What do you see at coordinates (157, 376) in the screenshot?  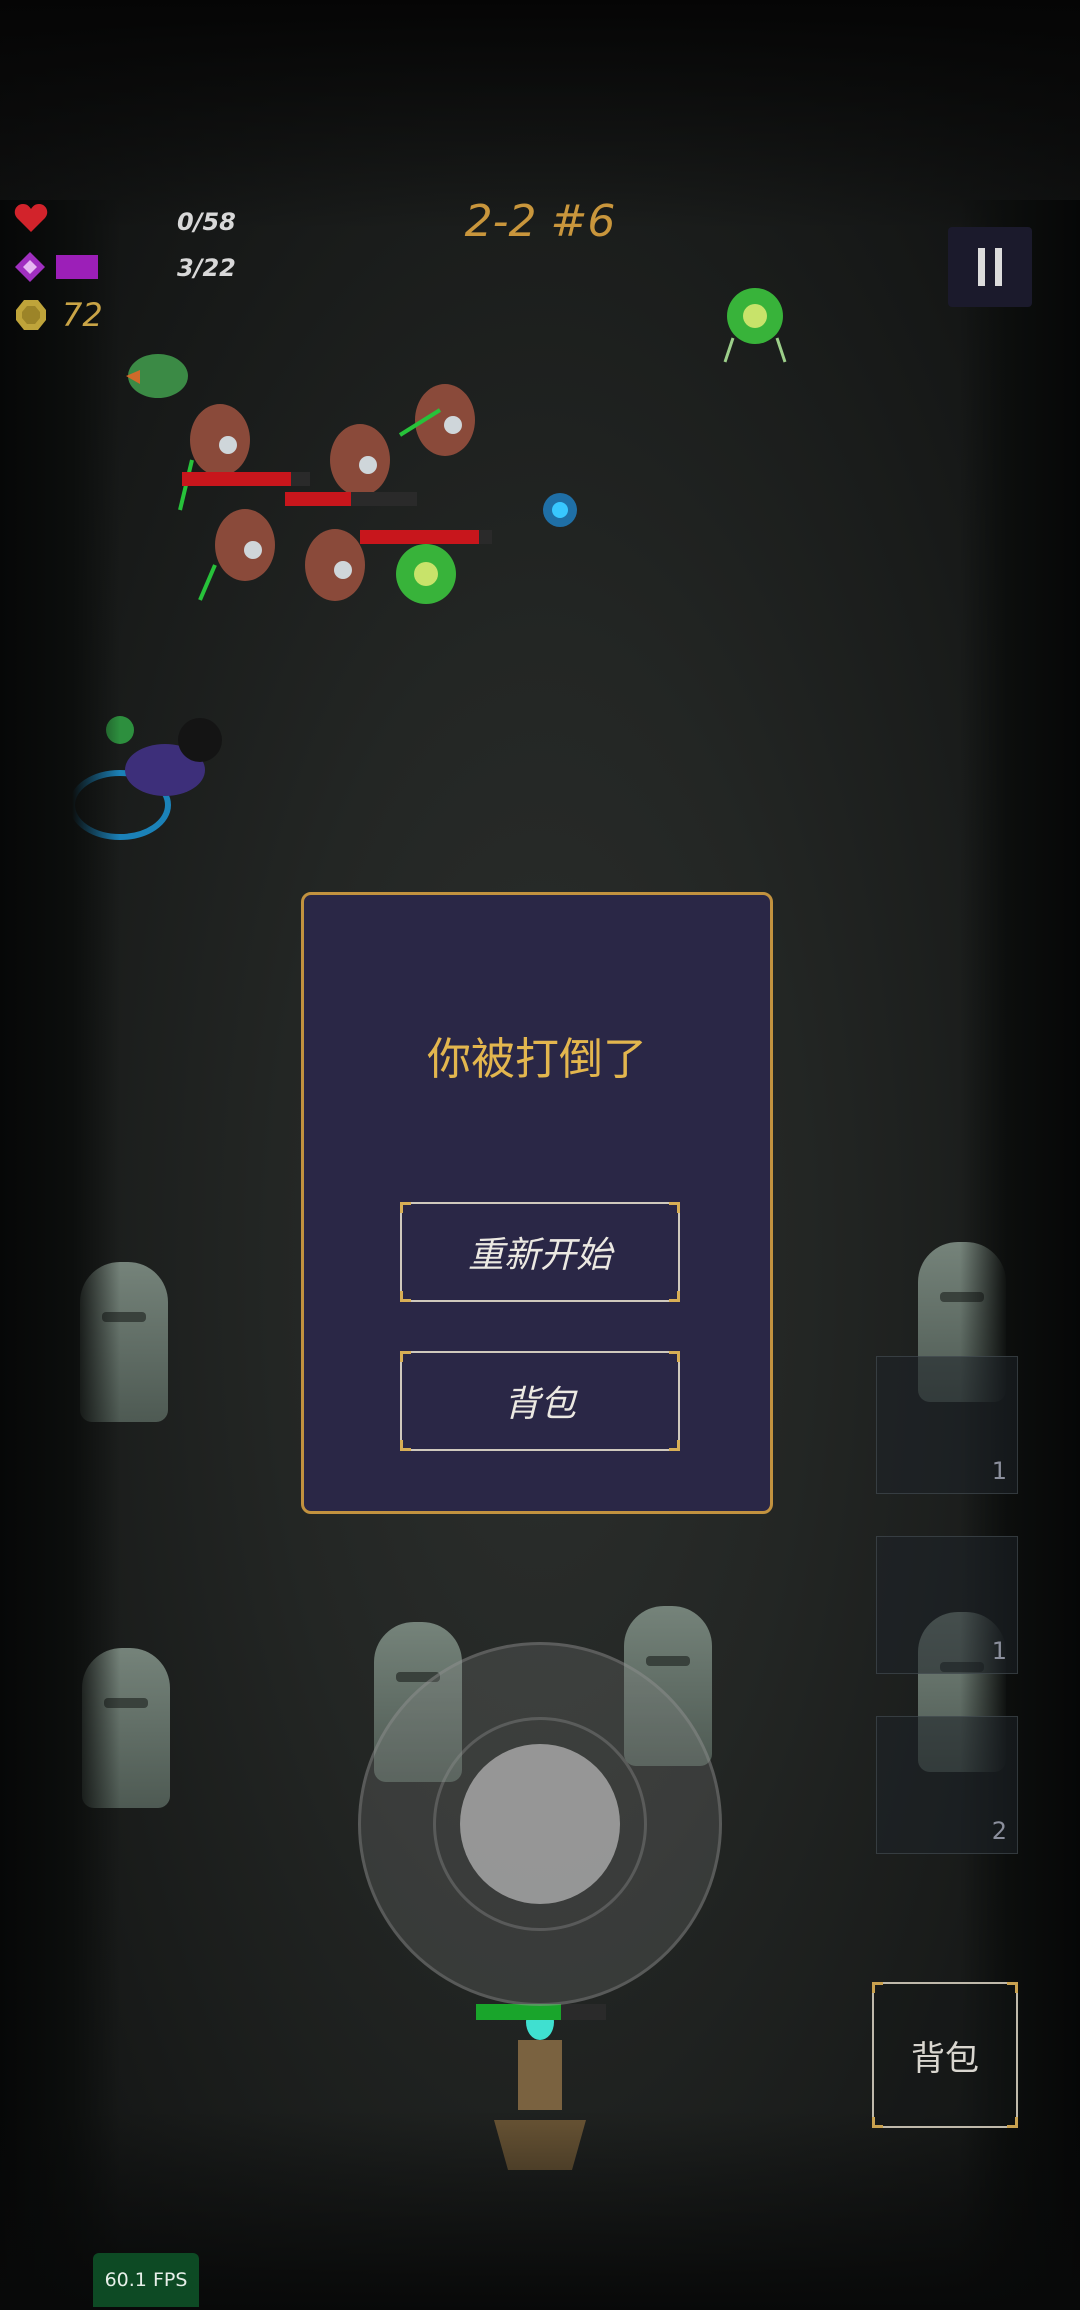 I see `goblin-enemy` at bounding box center [157, 376].